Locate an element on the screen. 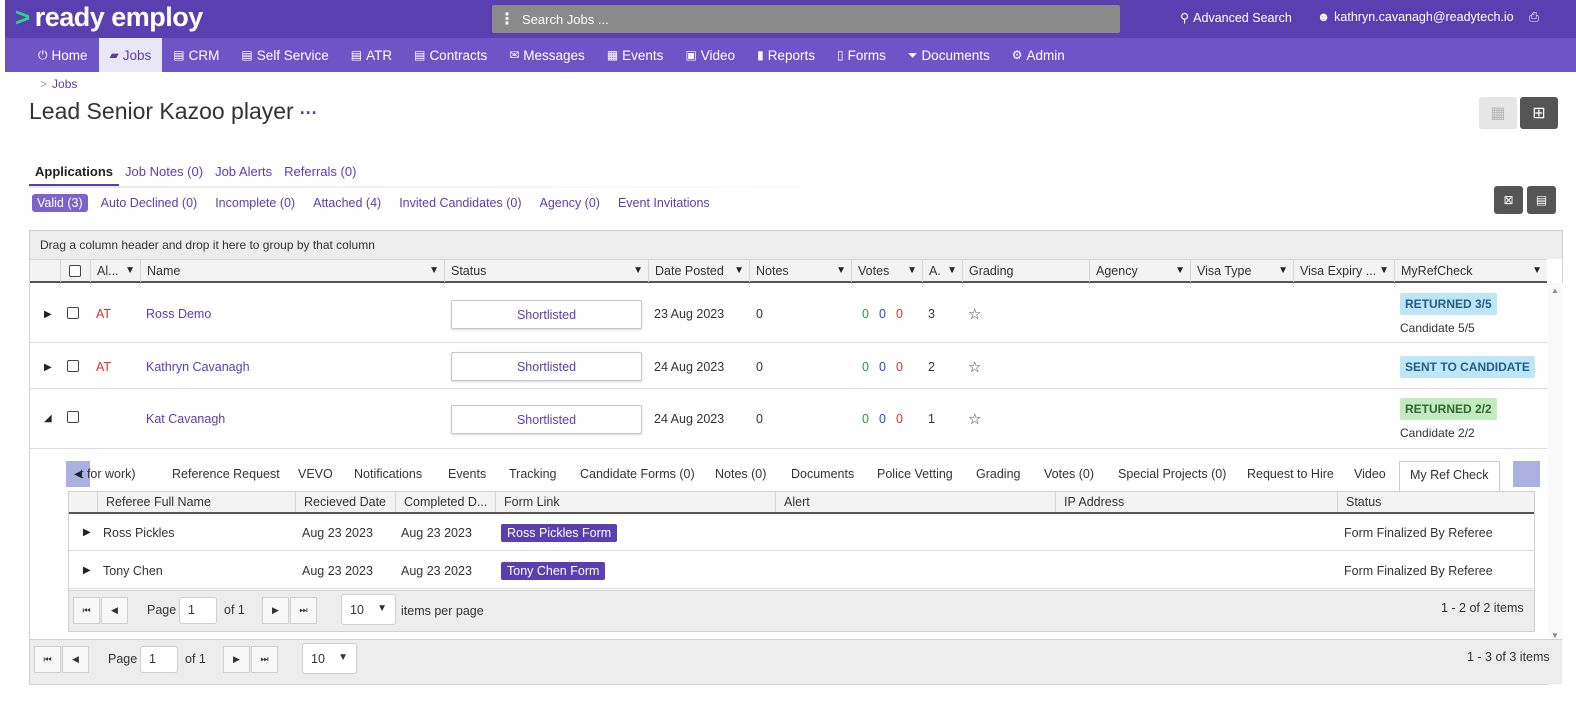  filter-agency: Agency (0) is located at coordinates (570, 203).